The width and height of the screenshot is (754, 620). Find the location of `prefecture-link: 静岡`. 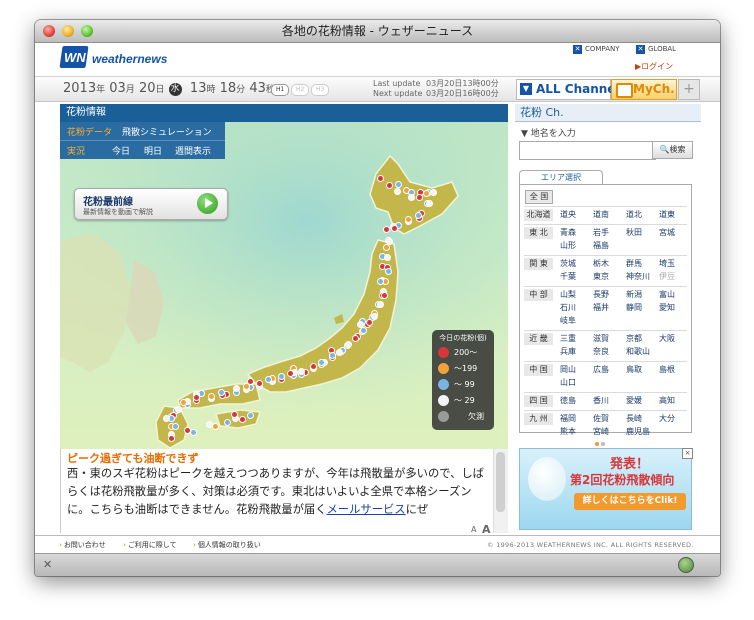

prefecture-link: 静岡 is located at coordinates (634, 307).